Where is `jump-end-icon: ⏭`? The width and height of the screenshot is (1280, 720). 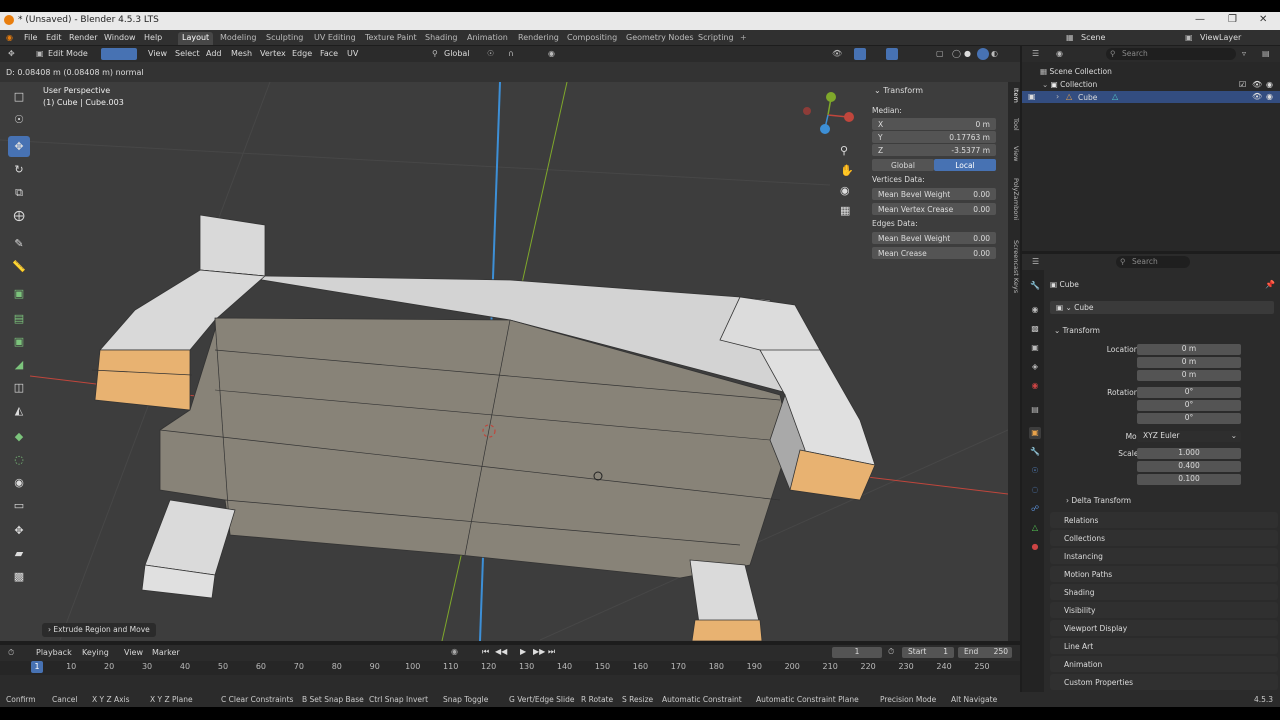 jump-end-icon: ⏭ is located at coordinates (551, 652).